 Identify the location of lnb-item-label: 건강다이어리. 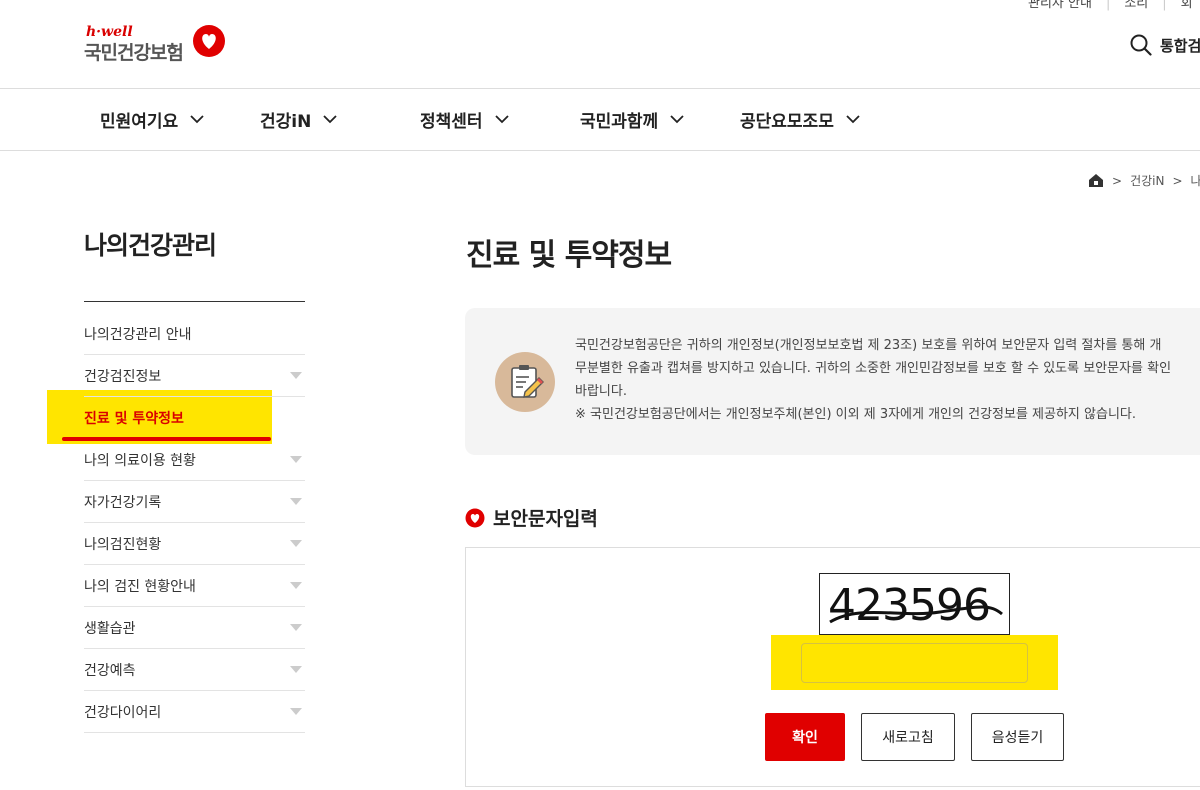
(123, 712).